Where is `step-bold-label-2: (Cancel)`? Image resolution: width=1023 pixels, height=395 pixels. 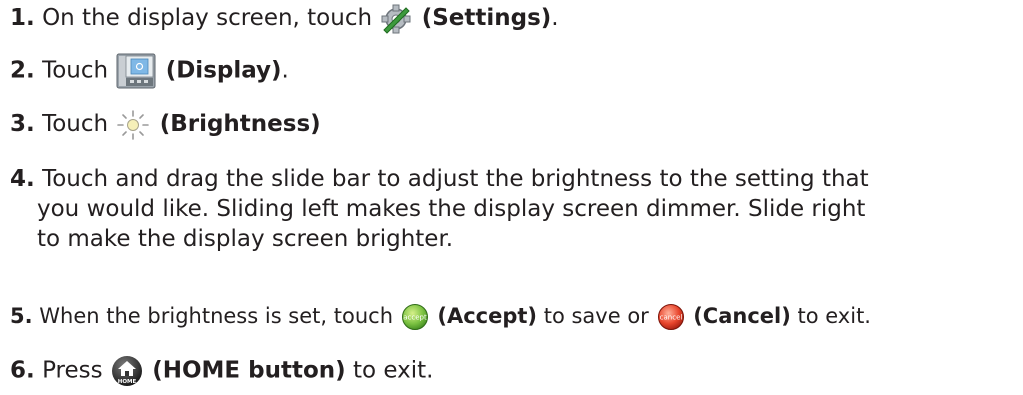 step-bold-label-2: (Cancel) is located at coordinates (742, 316).